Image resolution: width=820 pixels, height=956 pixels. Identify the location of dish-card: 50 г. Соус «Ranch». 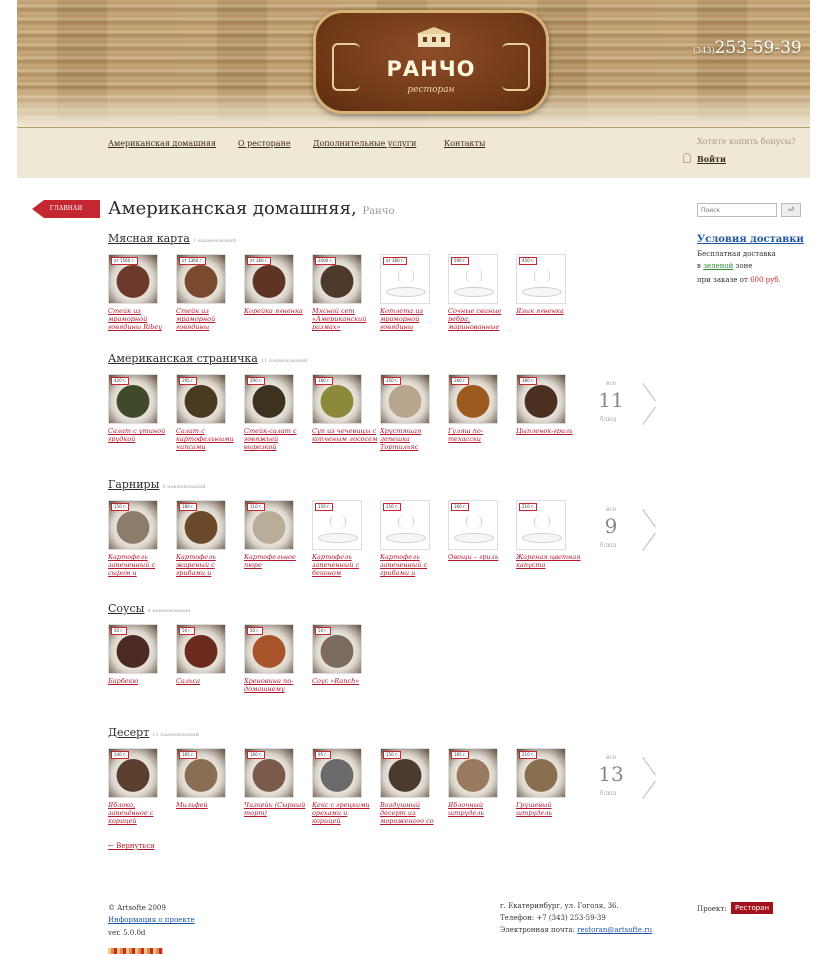
(337, 662).